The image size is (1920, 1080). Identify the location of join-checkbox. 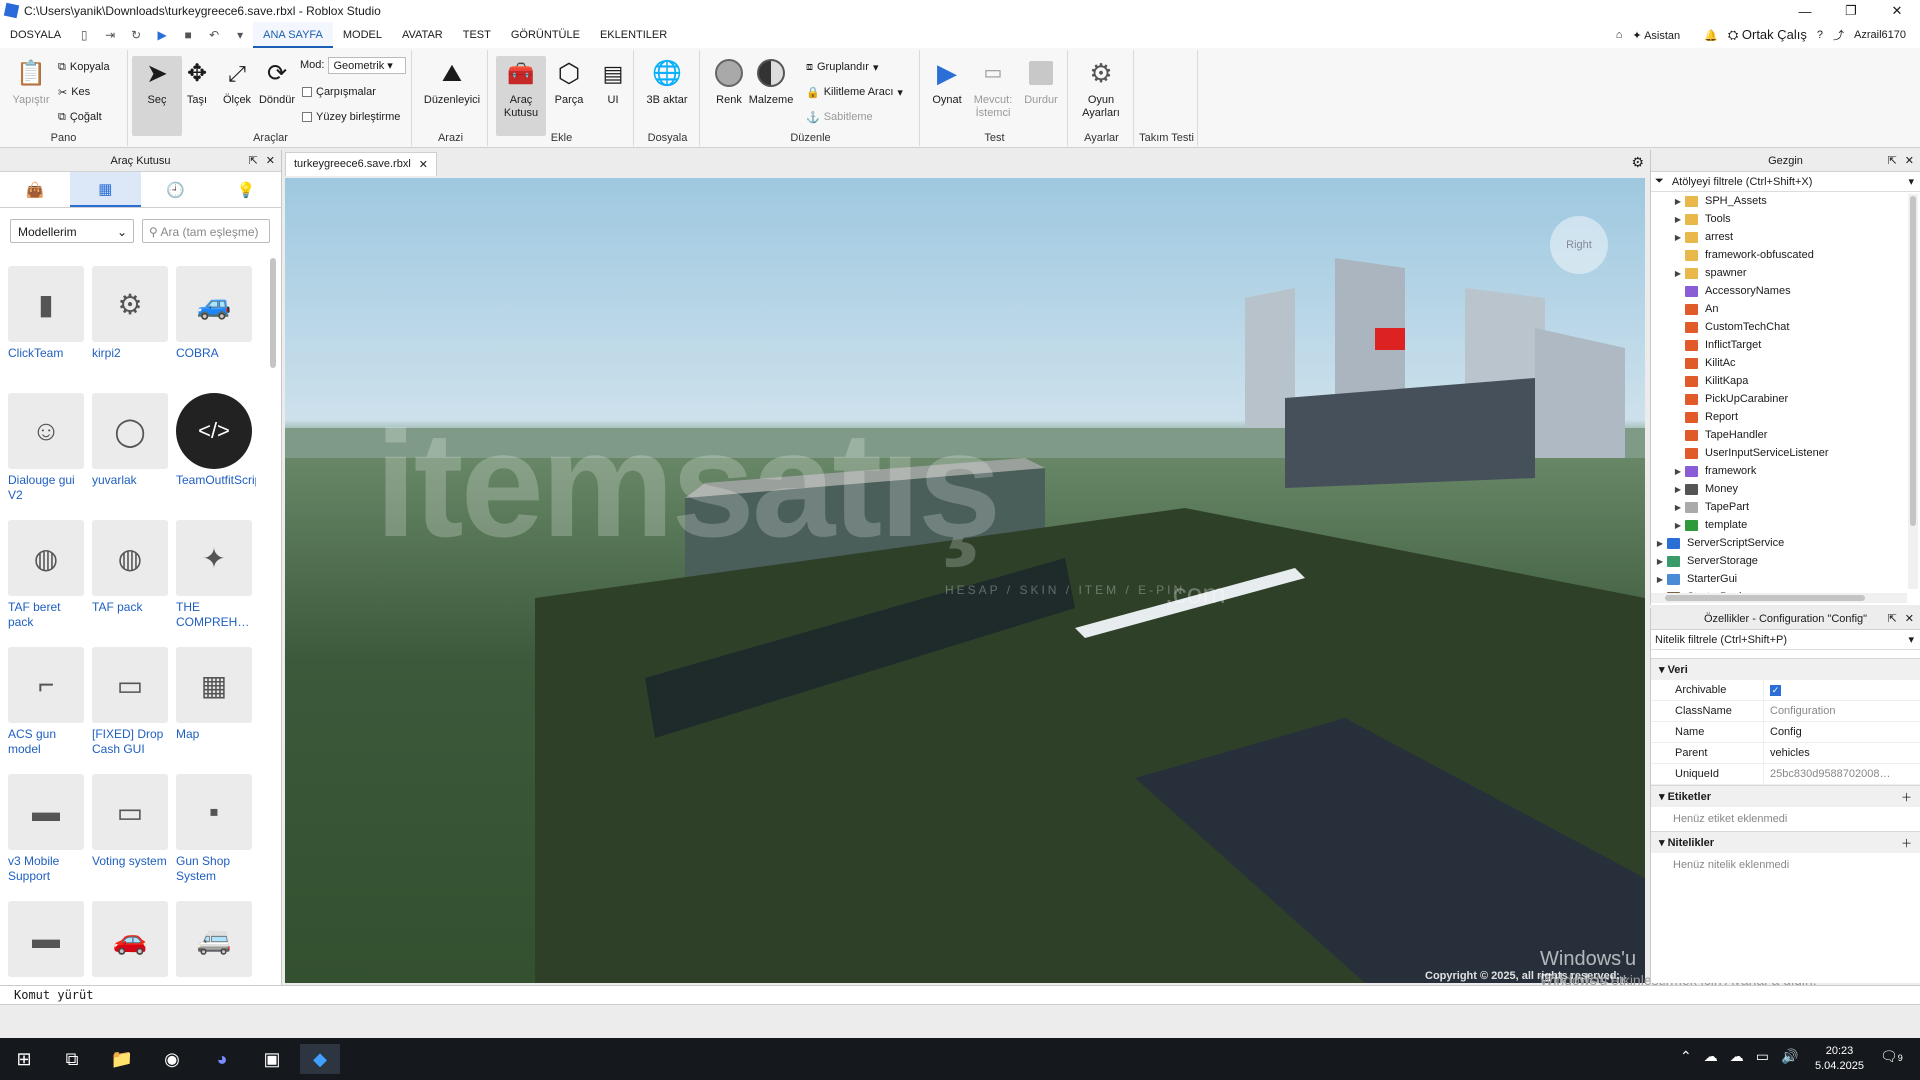
(307, 117).